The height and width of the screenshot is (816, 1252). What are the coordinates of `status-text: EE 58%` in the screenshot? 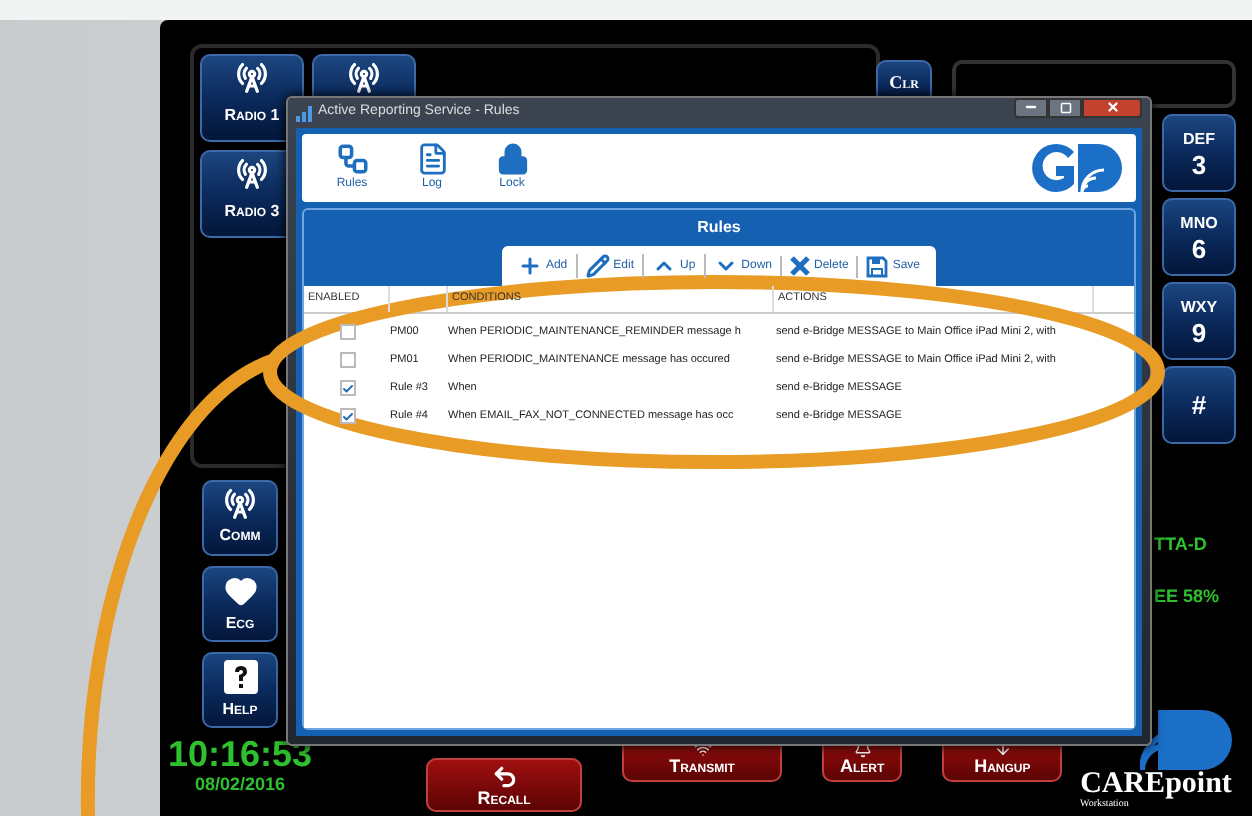 It's located at (1188, 596).